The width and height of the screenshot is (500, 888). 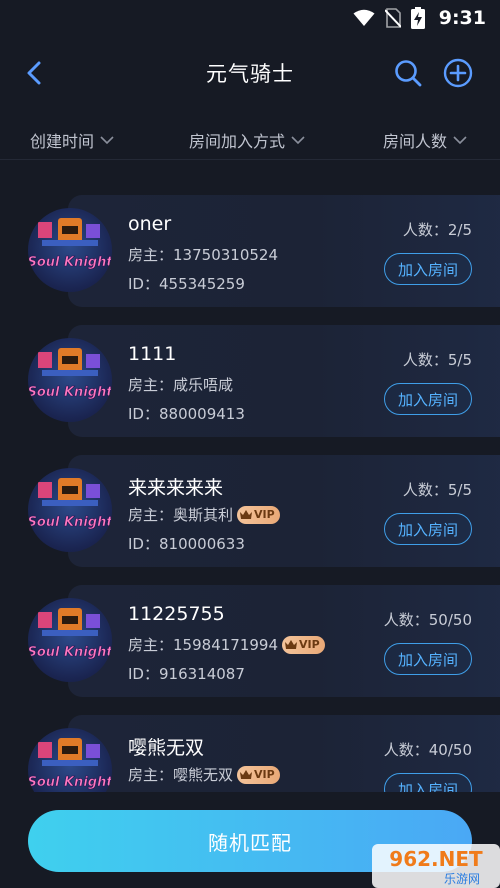 What do you see at coordinates (201, 544) in the screenshot?
I see `id-value: 810000633` at bounding box center [201, 544].